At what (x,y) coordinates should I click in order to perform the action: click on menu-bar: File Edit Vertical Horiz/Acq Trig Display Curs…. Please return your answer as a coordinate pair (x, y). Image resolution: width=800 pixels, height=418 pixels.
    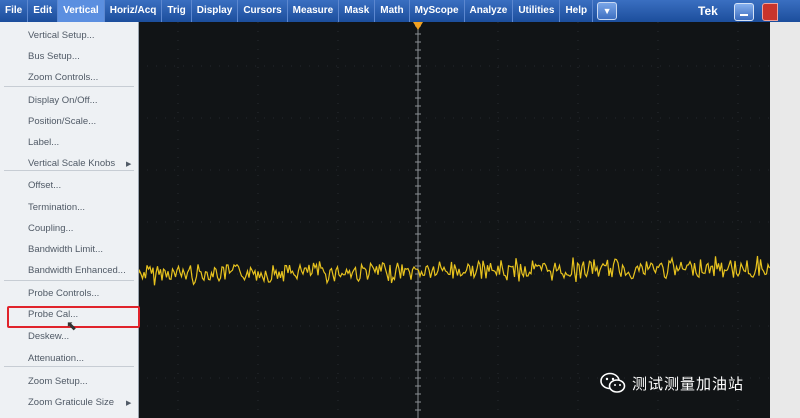
    Looking at the image, I should click on (400, 11).